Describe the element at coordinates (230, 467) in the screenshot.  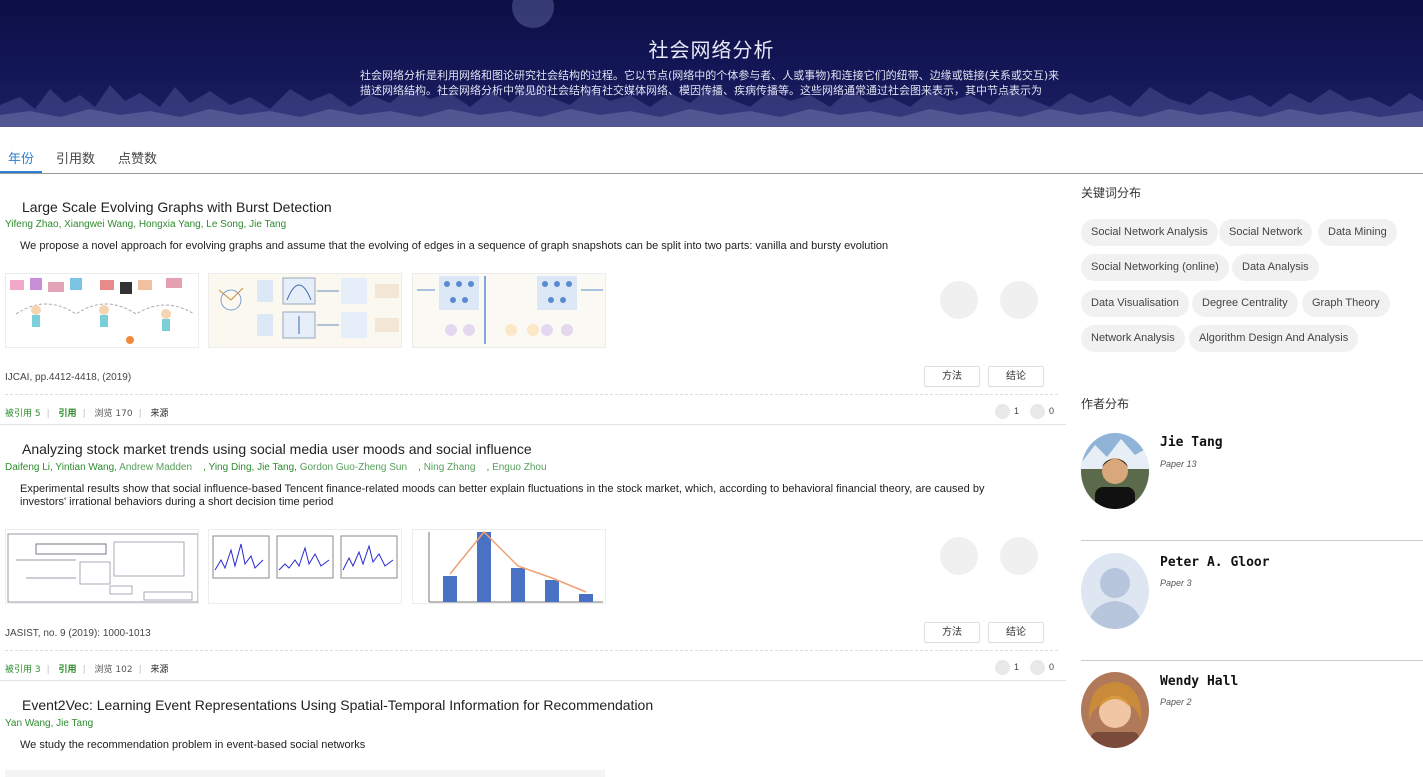
I see `author-link: Ying Ding` at that location.